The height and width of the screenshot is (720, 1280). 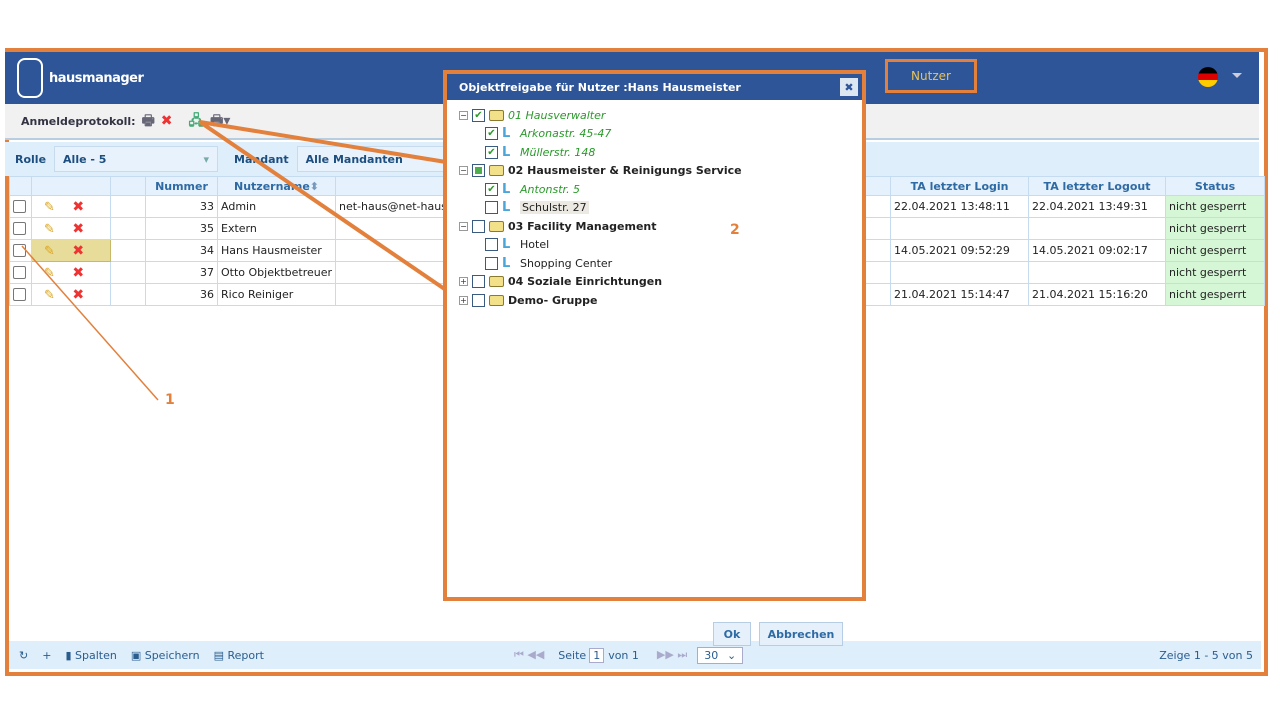 What do you see at coordinates (197, 121) in the screenshot?
I see `object-permissions-icon: 🖧` at bounding box center [197, 121].